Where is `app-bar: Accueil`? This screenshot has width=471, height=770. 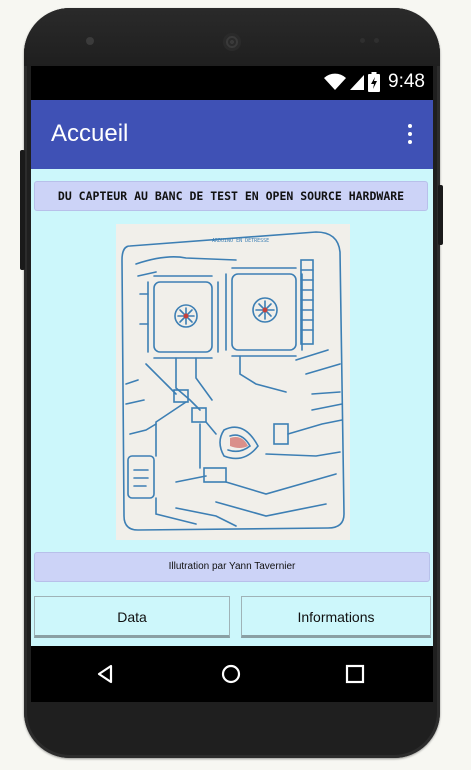
app-bar: Accueil is located at coordinates (232, 134).